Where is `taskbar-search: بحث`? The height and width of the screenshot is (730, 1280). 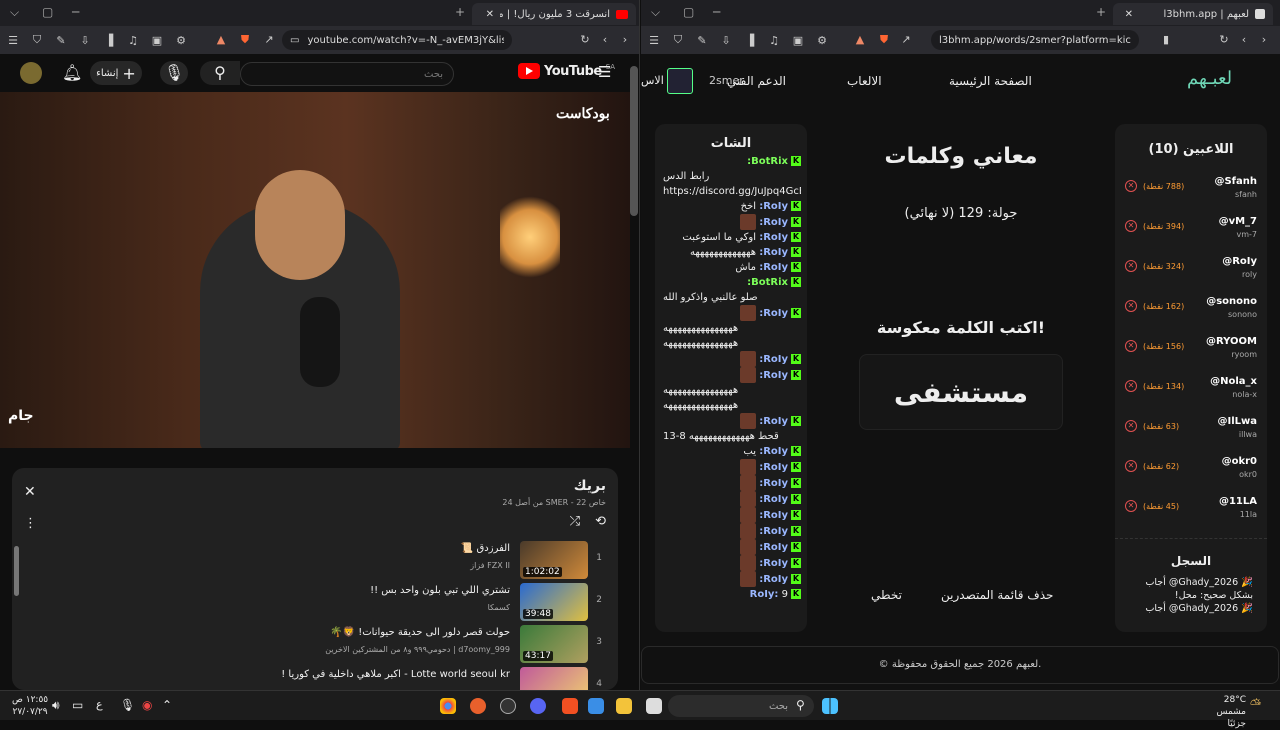
taskbar-search: بحث is located at coordinates (741, 706).